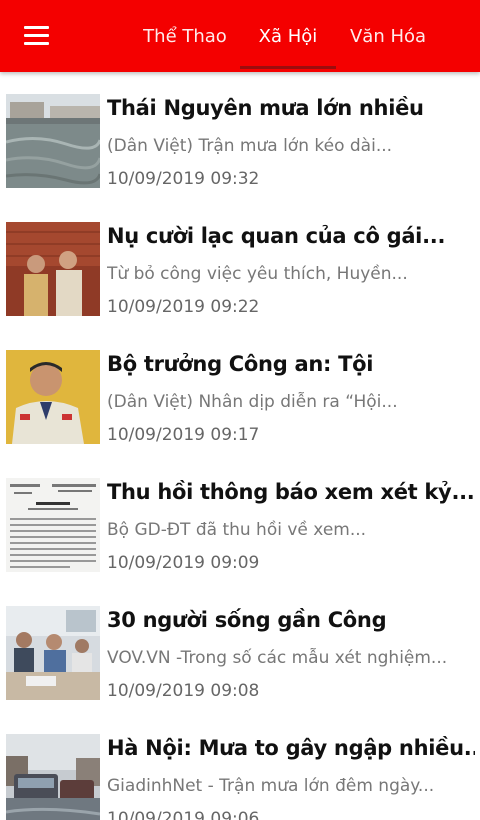 The height and width of the screenshot is (820, 480). I want to click on news-title: Thái Nguyên mưa lớn nhiều, so click(265, 108).